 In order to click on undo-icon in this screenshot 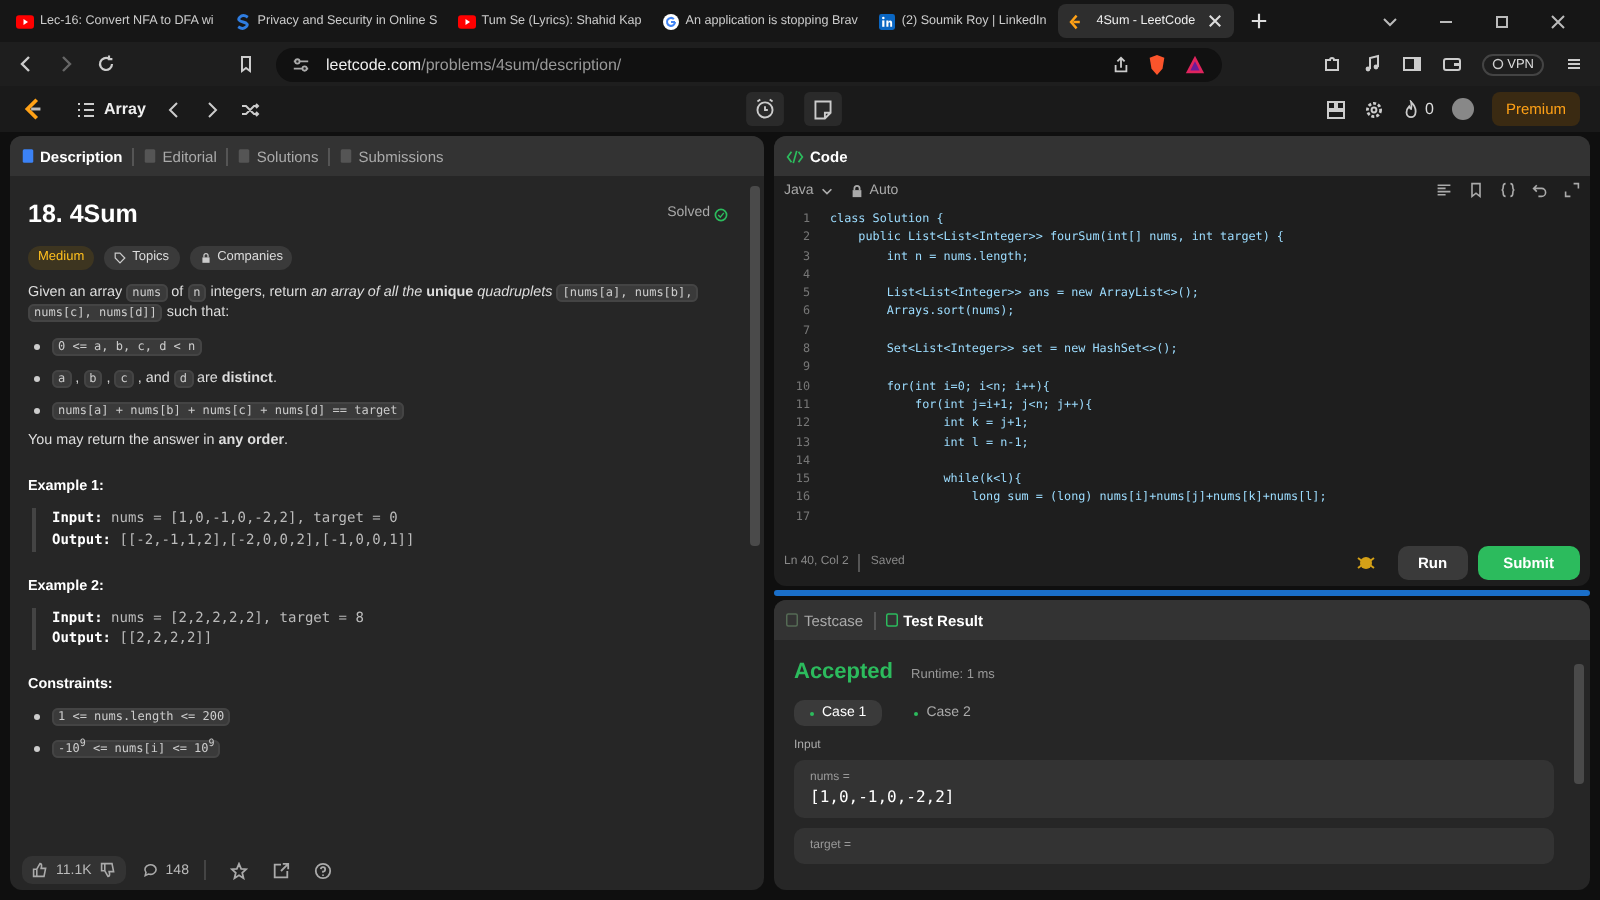, I will do `click(1540, 190)`.